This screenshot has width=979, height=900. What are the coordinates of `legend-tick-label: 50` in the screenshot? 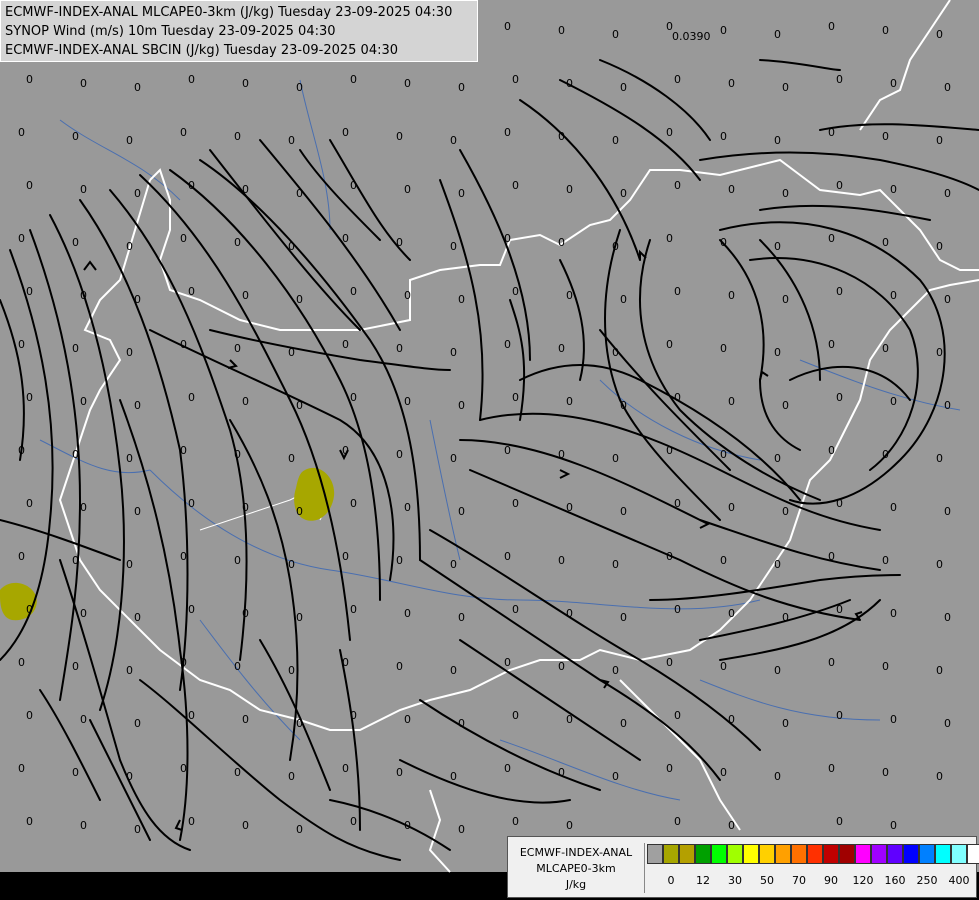 It's located at (767, 880).